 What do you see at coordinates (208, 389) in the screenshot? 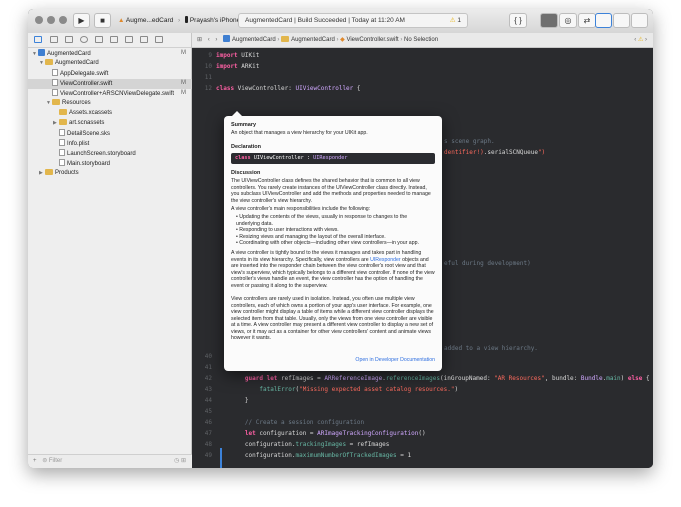
I see `line-number: 43` at bounding box center [208, 389].